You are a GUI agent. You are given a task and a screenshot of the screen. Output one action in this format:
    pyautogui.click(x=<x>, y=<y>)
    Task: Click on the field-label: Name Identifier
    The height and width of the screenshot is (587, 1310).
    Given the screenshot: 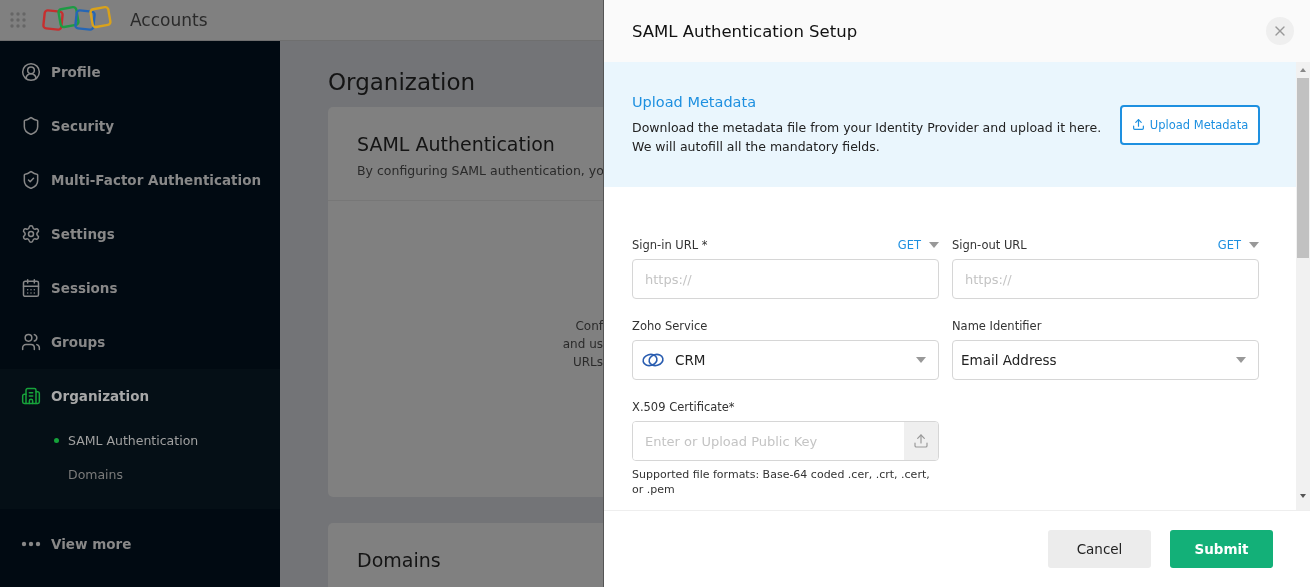 What is the action you would take?
    pyautogui.click(x=997, y=326)
    